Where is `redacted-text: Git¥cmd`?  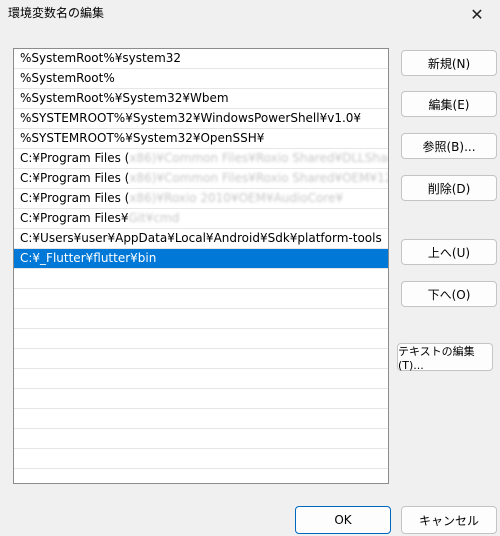 redacted-text: Git¥cmd is located at coordinates (154, 218).